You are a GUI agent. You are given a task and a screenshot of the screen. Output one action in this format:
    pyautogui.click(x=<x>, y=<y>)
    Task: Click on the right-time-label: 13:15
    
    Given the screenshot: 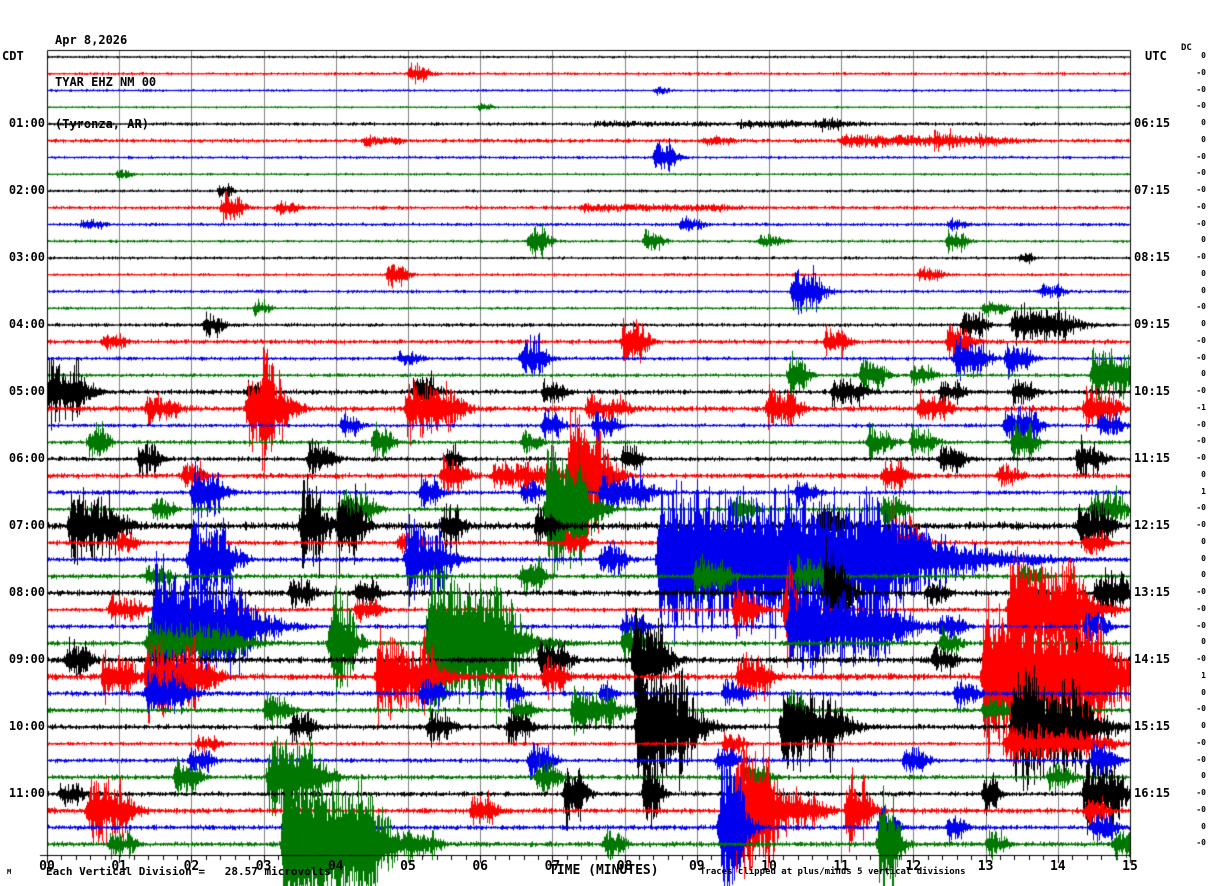 What is the action you would take?
    pyautogui.click(x=1152, y=592)
    